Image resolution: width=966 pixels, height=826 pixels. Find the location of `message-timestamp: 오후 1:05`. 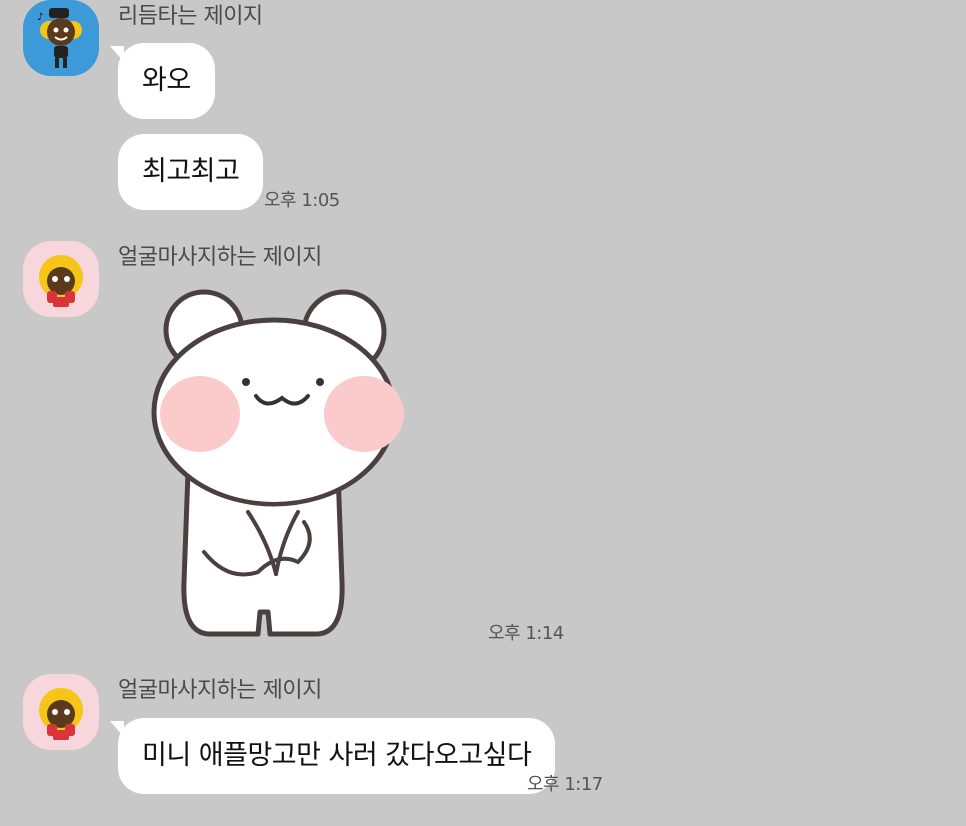

message-timestamp: 오후 1:05 is located at coordinates (302, 200).